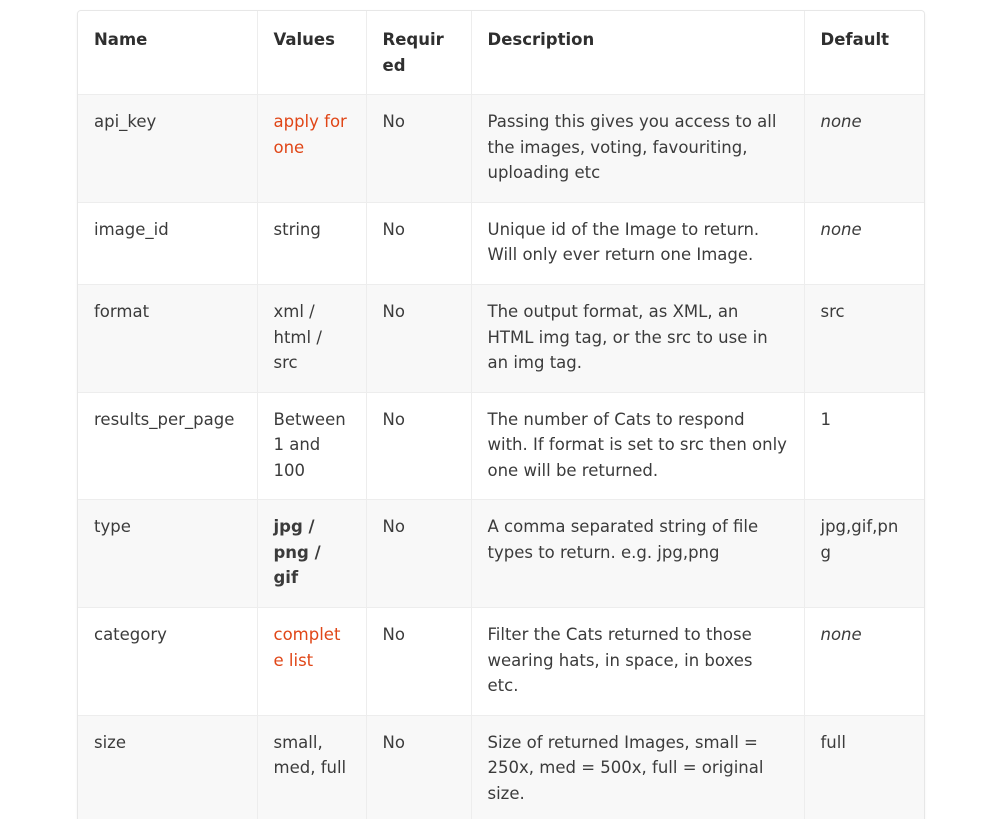 The image size is (1000, 819). Describe the element at coordinates (168, 53) in the screenshot. I see `column-header-name: Name` at that location.